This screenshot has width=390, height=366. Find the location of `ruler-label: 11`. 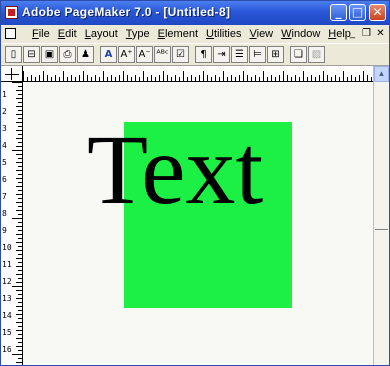

ruler-label: 11 is located at coordinates (7, 264).